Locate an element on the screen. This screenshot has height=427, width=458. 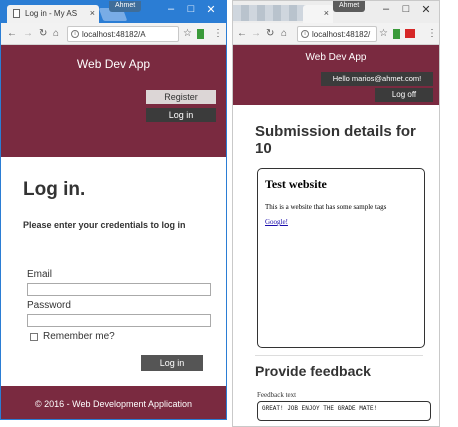
browser-toolbar: ← → ↻ ⌂ i localhost:48182/A ☆ ⋮ is located at coordinates (113, 34).